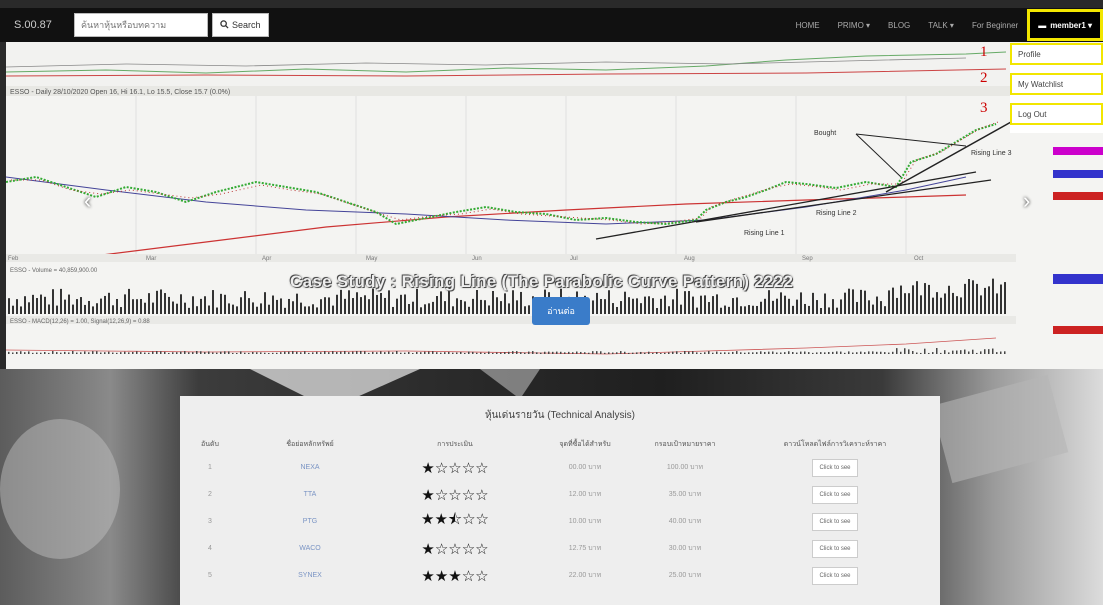 This screenshot has width=1103, height=605. What do you see at coordinates (808, 25) in the screenshot?
I see `nav-home: HOME` at bounding box center [808, 25].